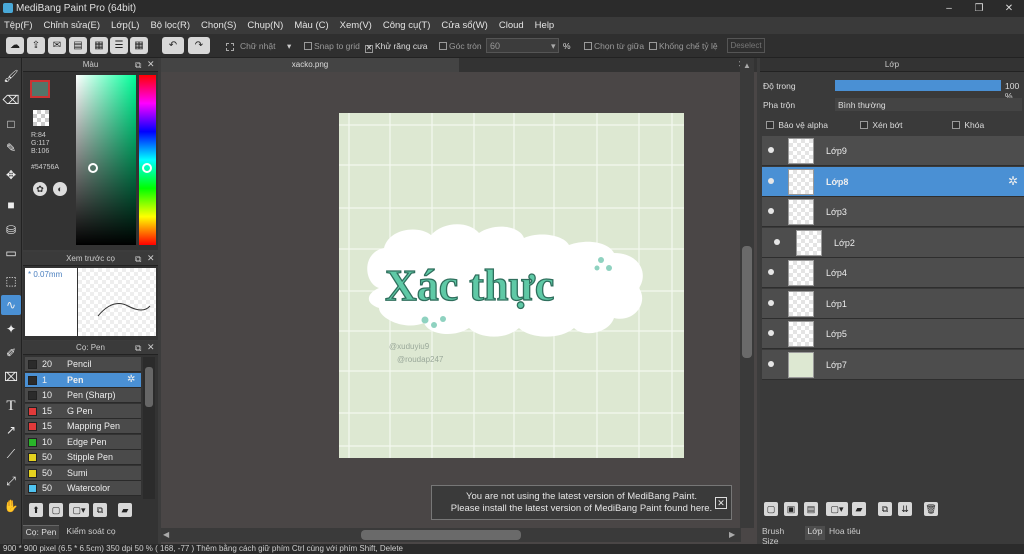  I want to click on sv-picker-handle, so click(93, 168).